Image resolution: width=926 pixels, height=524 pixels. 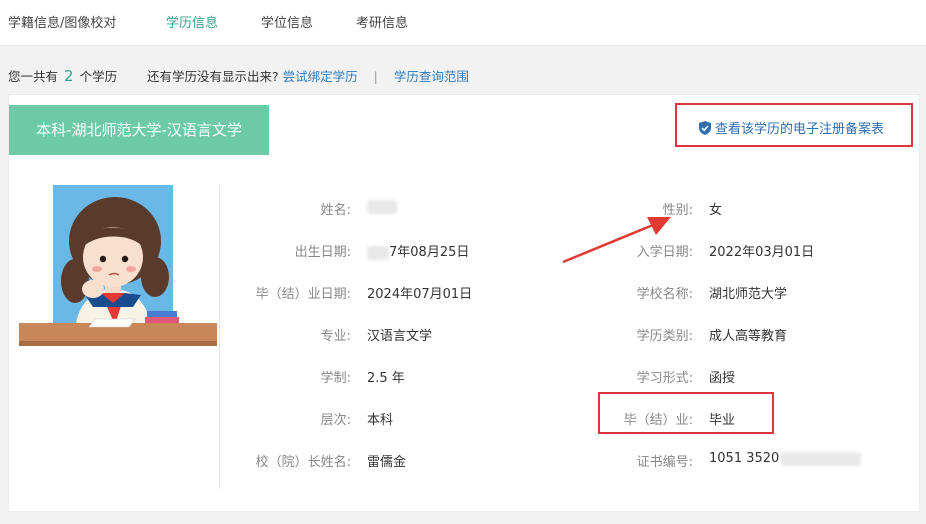 What do you see at coordinates (192, 21) in the screenshot?
I see `tab-education: 学历信息` at bounding box center [192, 21].